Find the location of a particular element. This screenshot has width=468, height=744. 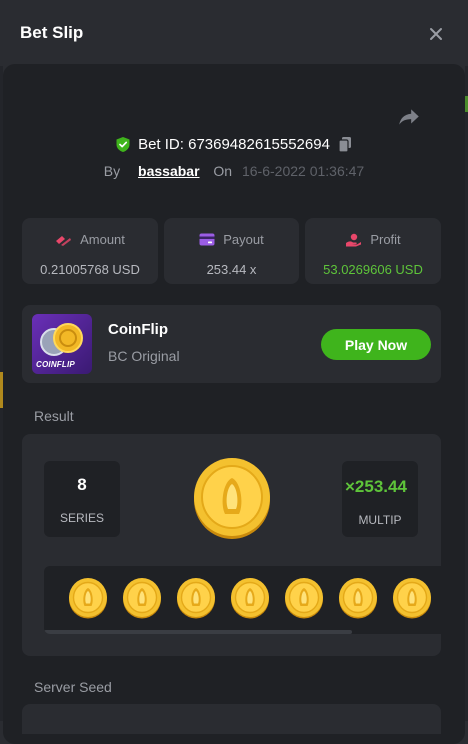

coin-history-strip is located at coordinates (242, 600).